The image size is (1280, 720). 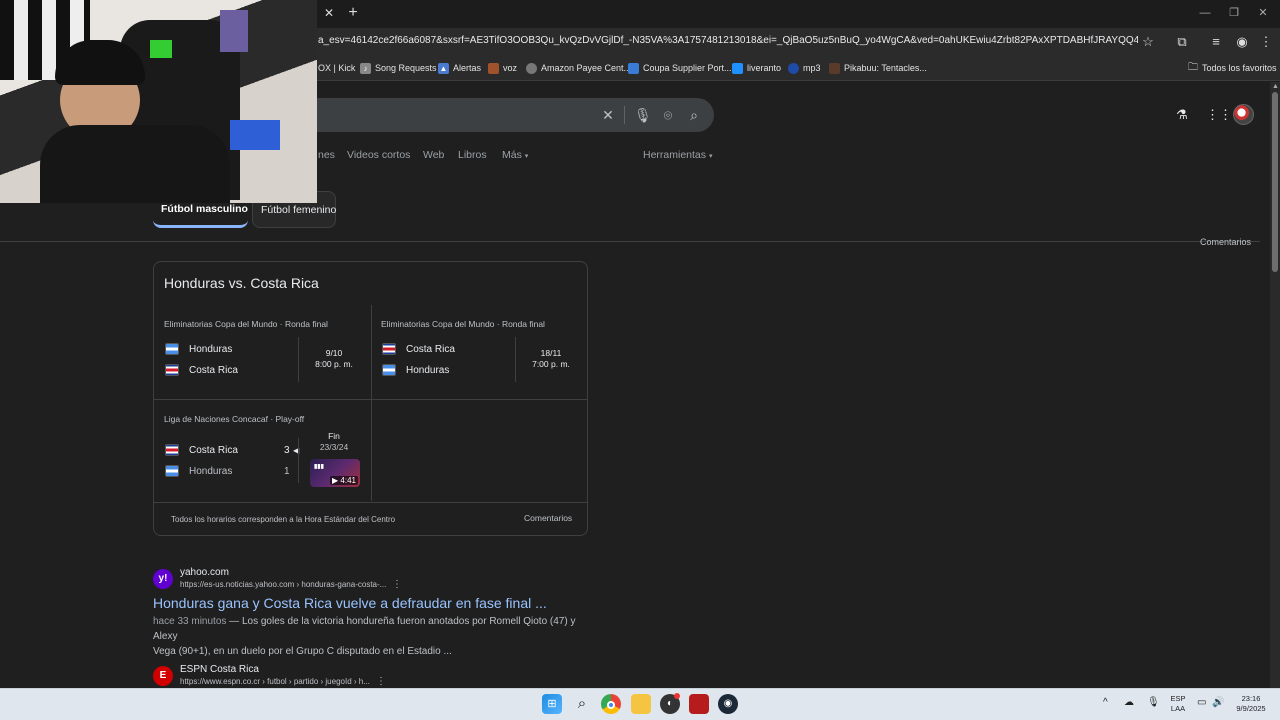 What do you see at coordinates (793, 68) in the screenshot?
I see `mp3-icon` at bounding box center [793, 68].